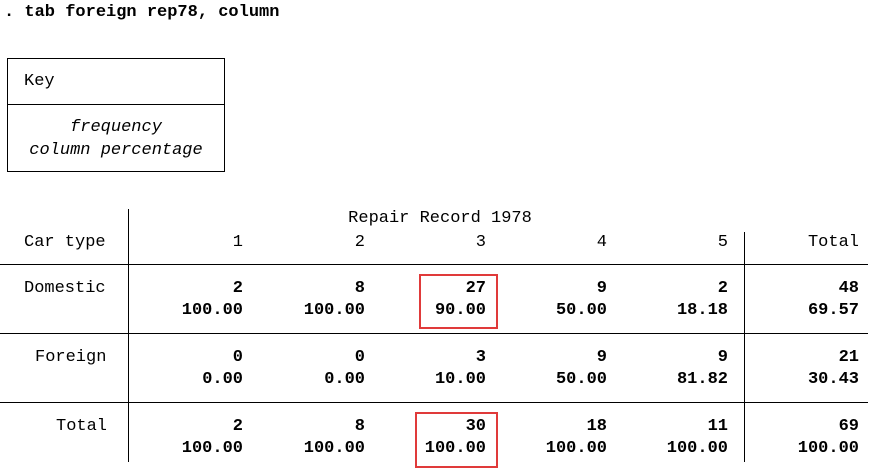 This screenshot has width=883, height=476. Describe the element at coordinates (833, 379) in the screenshot. I see `cell-total-pct: 30.43` at that location.